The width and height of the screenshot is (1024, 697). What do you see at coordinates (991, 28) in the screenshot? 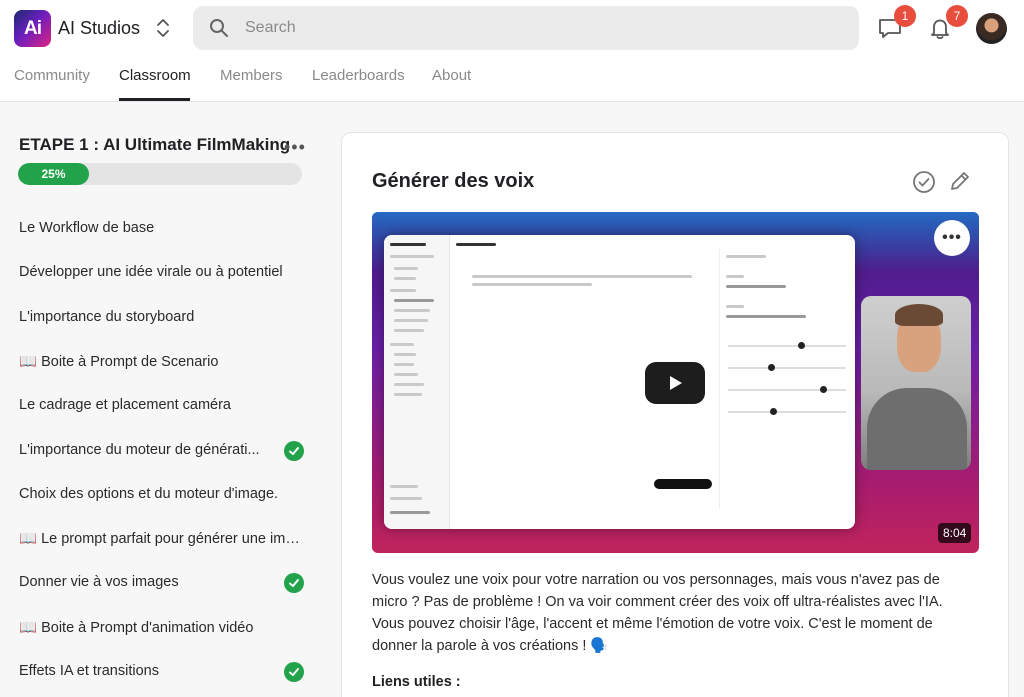
I see `user-avatar` at bounding box center [991, 28].